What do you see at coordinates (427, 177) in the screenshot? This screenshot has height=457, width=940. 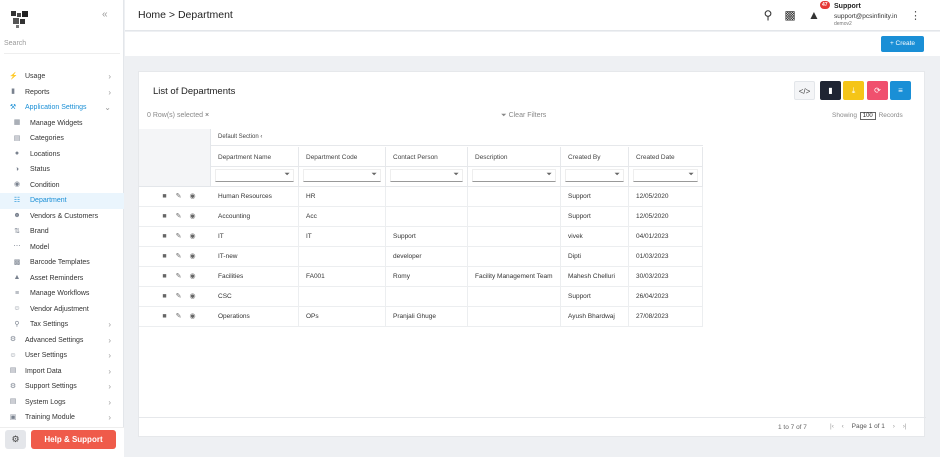 I see `filter-contact-person: ⏷` at bounding box center [427, 177].